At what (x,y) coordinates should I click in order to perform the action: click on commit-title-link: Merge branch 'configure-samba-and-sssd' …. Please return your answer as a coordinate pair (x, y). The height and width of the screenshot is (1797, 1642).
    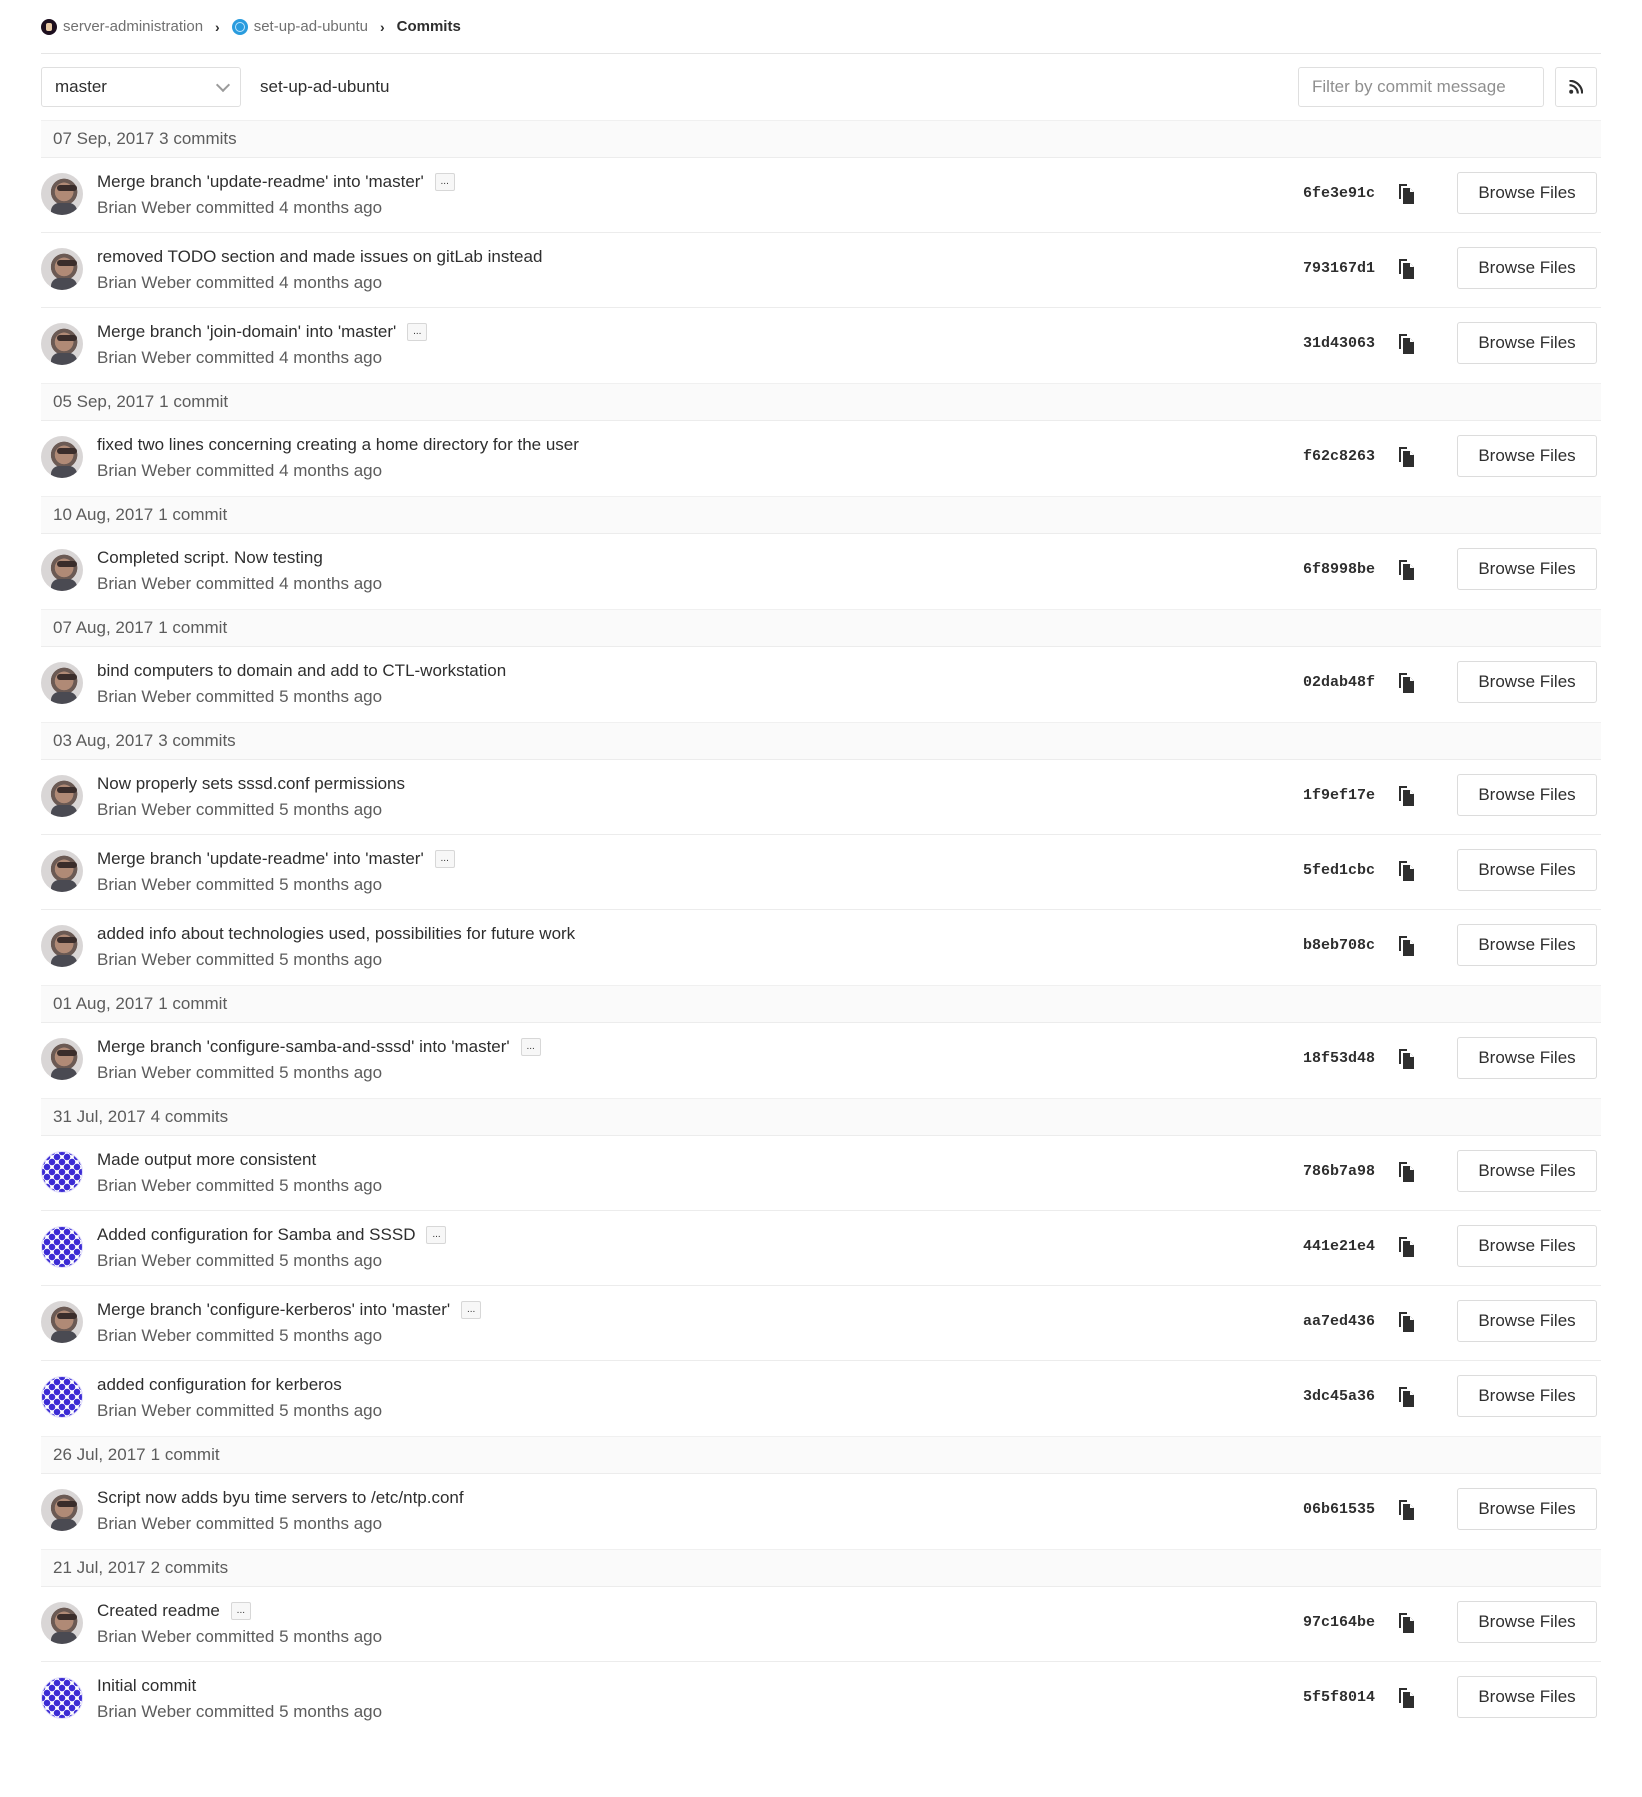
    Looking at the image, I should click on (303, 1047).